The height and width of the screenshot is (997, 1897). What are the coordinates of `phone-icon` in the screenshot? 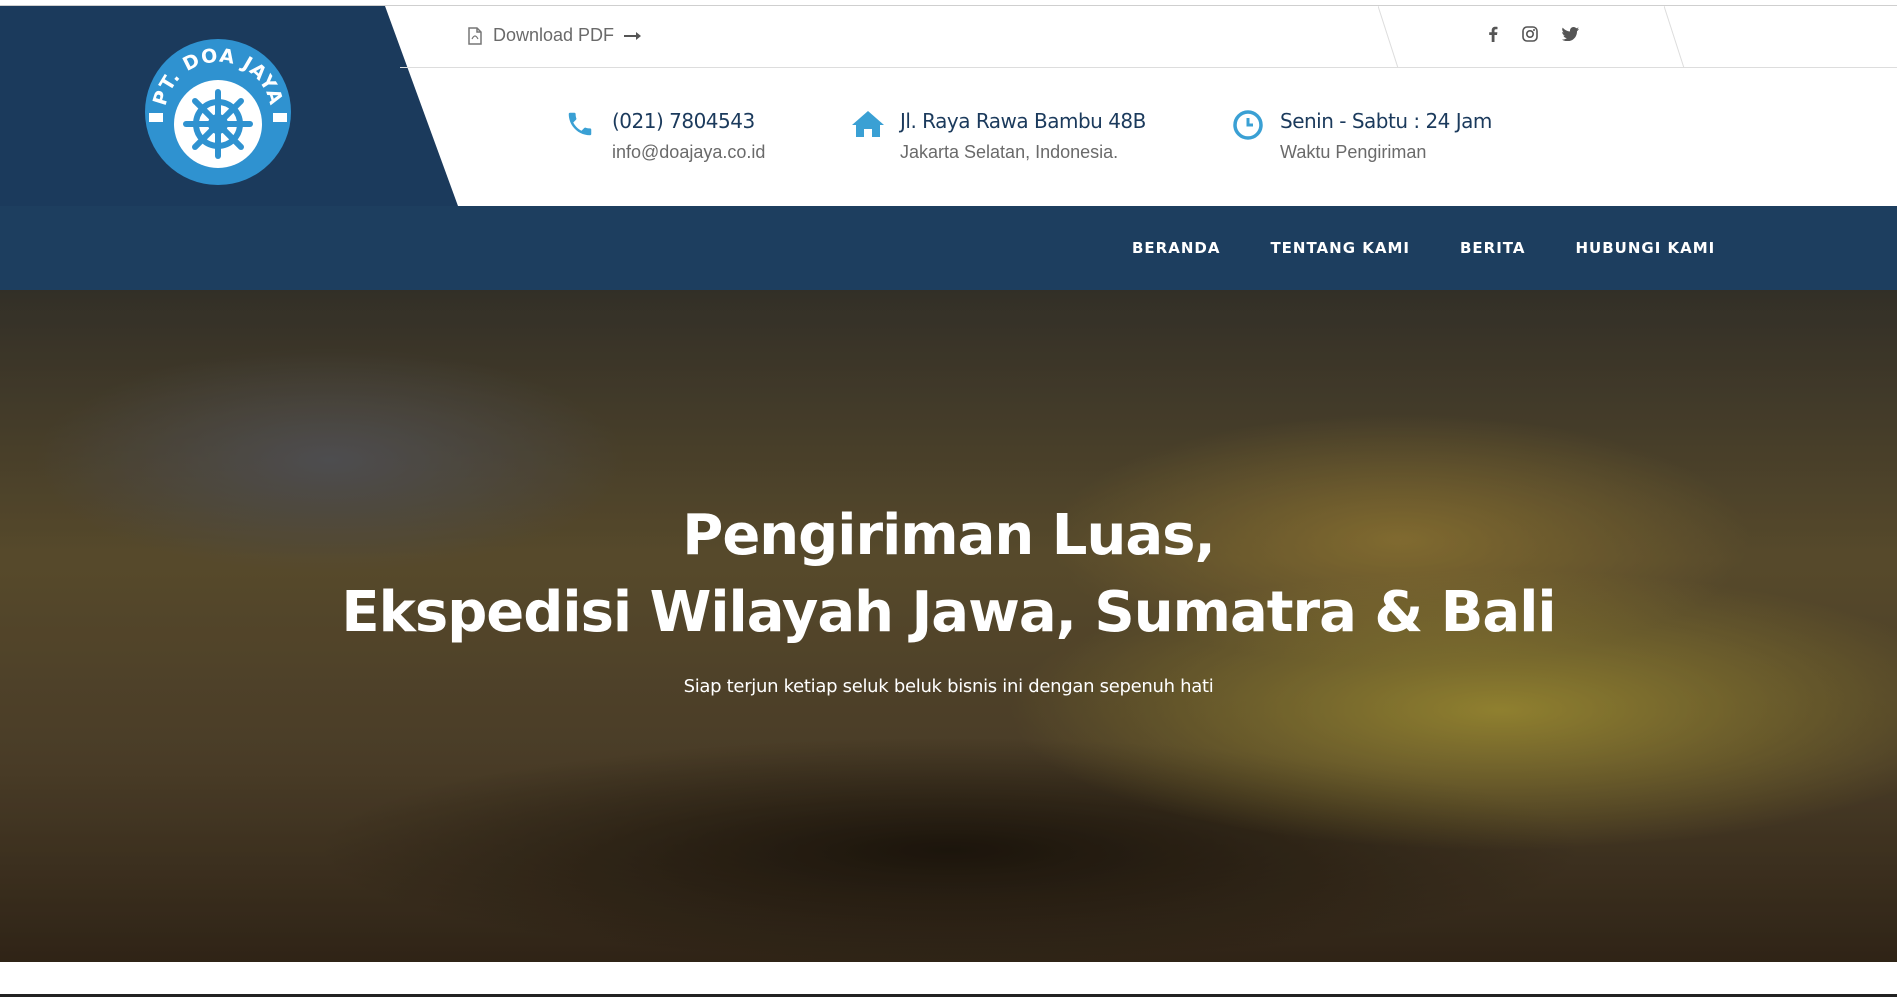 It's located at (580, 127).